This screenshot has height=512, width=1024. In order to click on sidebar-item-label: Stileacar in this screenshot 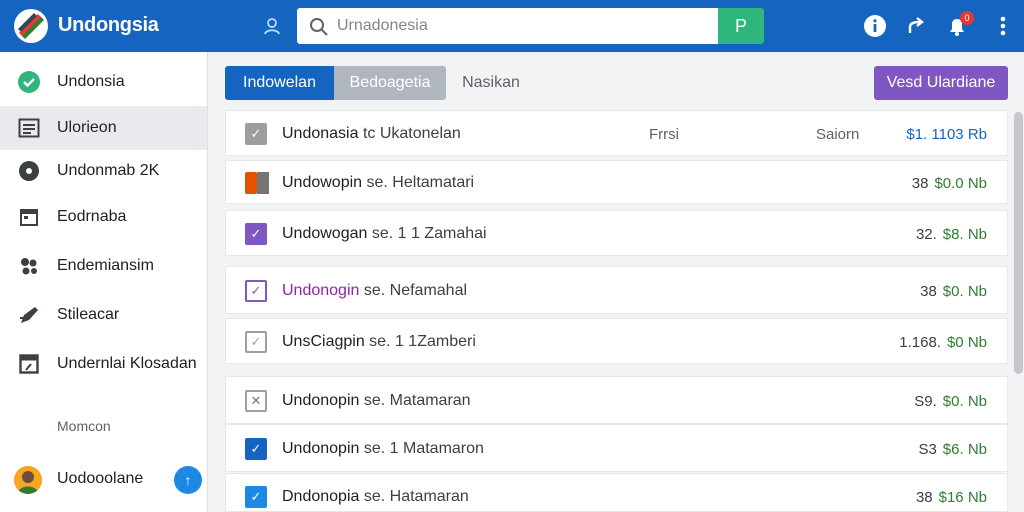, I will do `click(88, 314)`.